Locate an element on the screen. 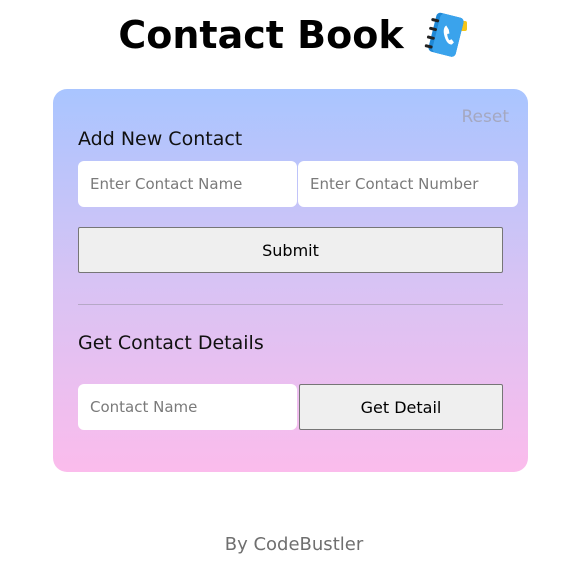 Image resolution: width=588 pixels, height=581 pixels. submit-button: Submit is located at coordinates (290, 250).